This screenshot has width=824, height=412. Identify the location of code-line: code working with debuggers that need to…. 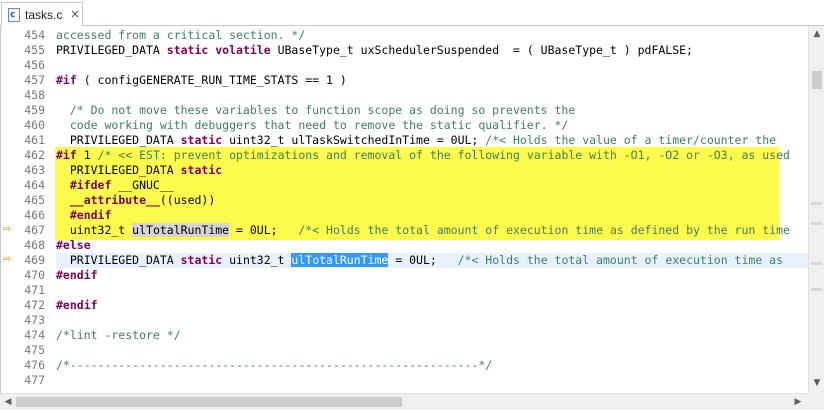
(312, 125).